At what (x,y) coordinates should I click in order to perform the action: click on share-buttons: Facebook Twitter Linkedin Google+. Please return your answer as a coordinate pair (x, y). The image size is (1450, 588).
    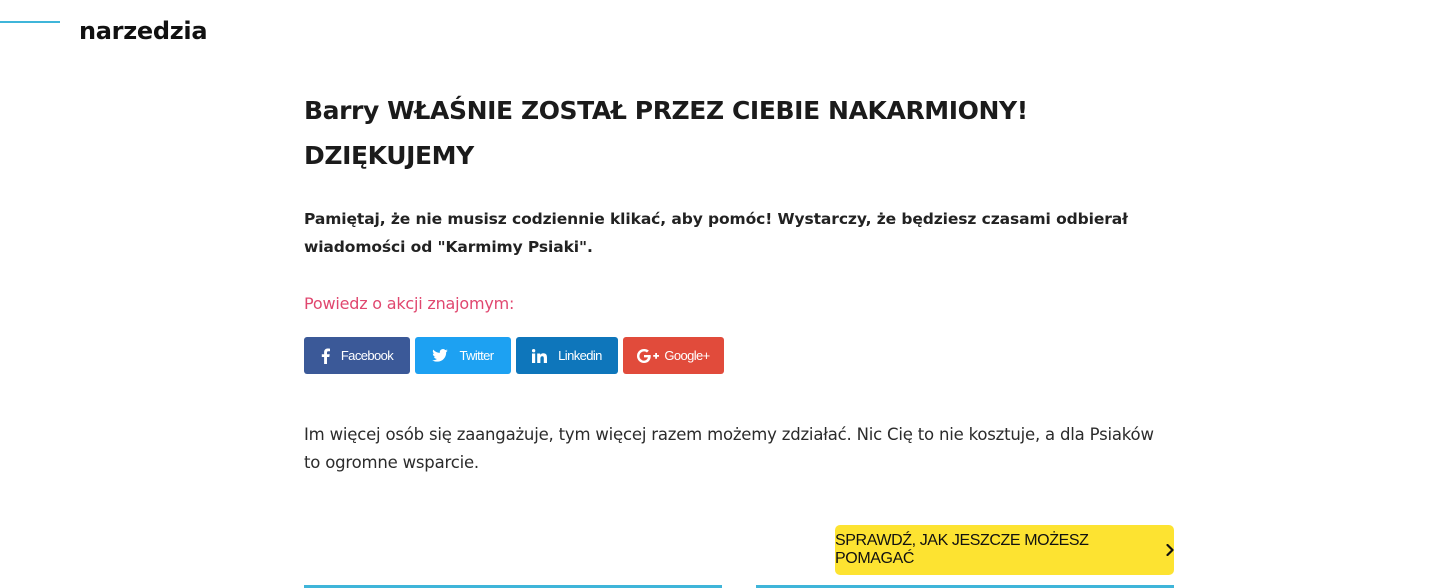
    Looking at the image, I should click on (739, 355).